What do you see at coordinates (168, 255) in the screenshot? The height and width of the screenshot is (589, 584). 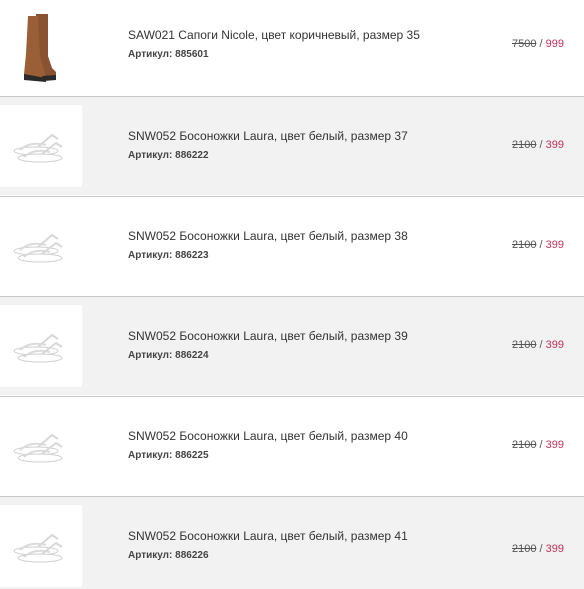 I see `product-sku: Артикул: 886223` at bounding box center [168, 255].